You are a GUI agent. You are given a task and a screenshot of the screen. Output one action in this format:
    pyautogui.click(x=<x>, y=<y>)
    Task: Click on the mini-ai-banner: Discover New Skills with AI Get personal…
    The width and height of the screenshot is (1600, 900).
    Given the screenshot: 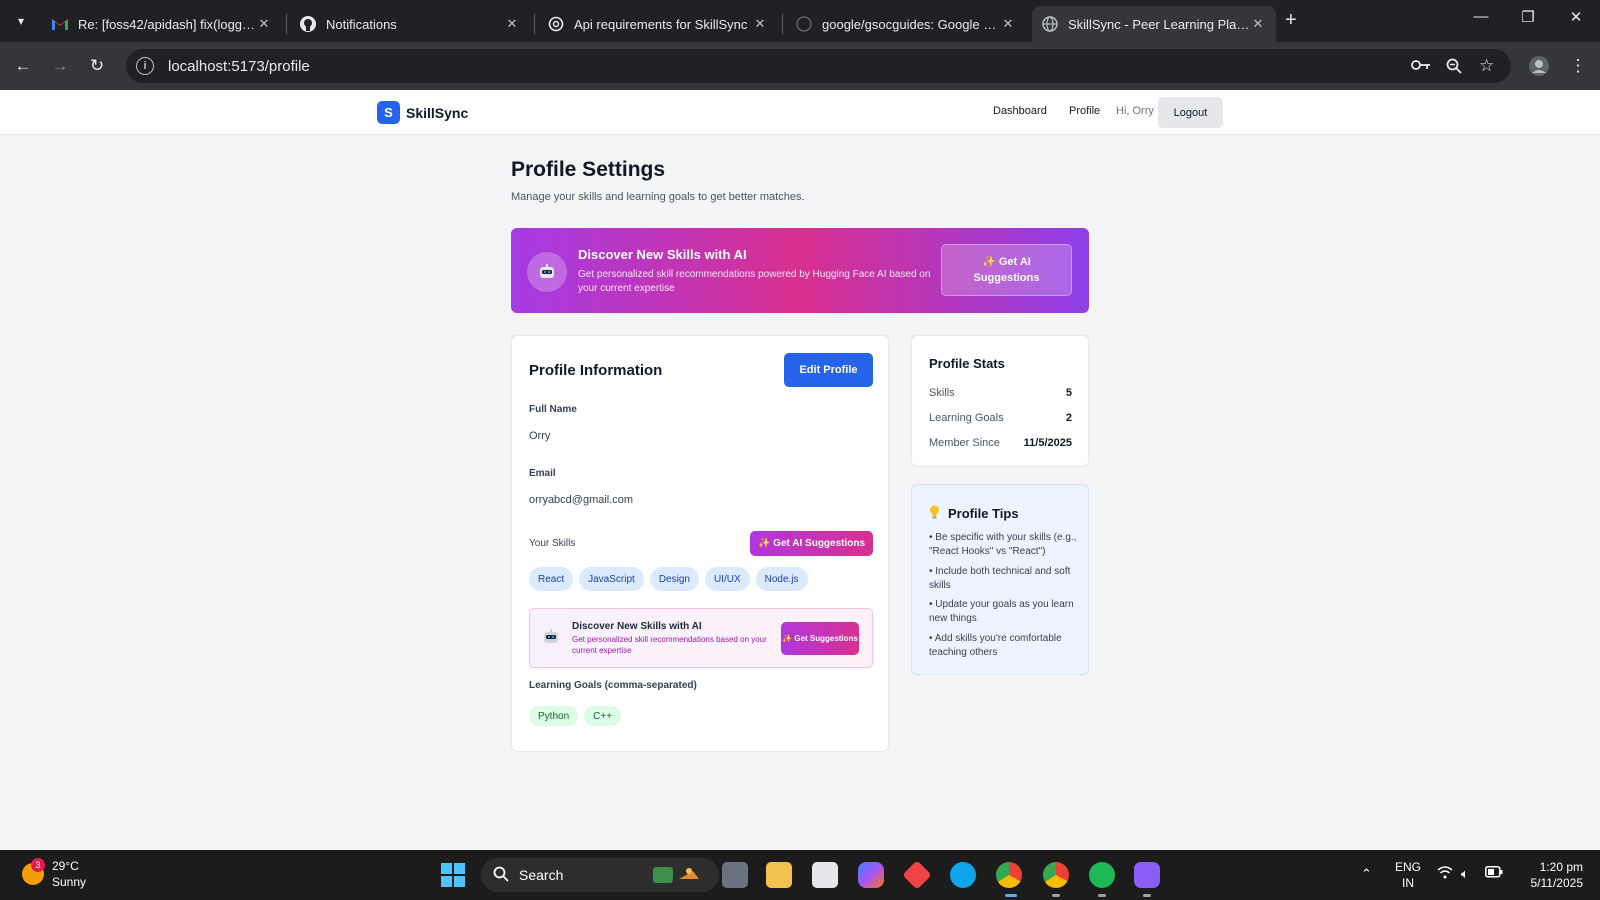 What is the action you would take?
    pyautogui.click(x=701, y=638)
    